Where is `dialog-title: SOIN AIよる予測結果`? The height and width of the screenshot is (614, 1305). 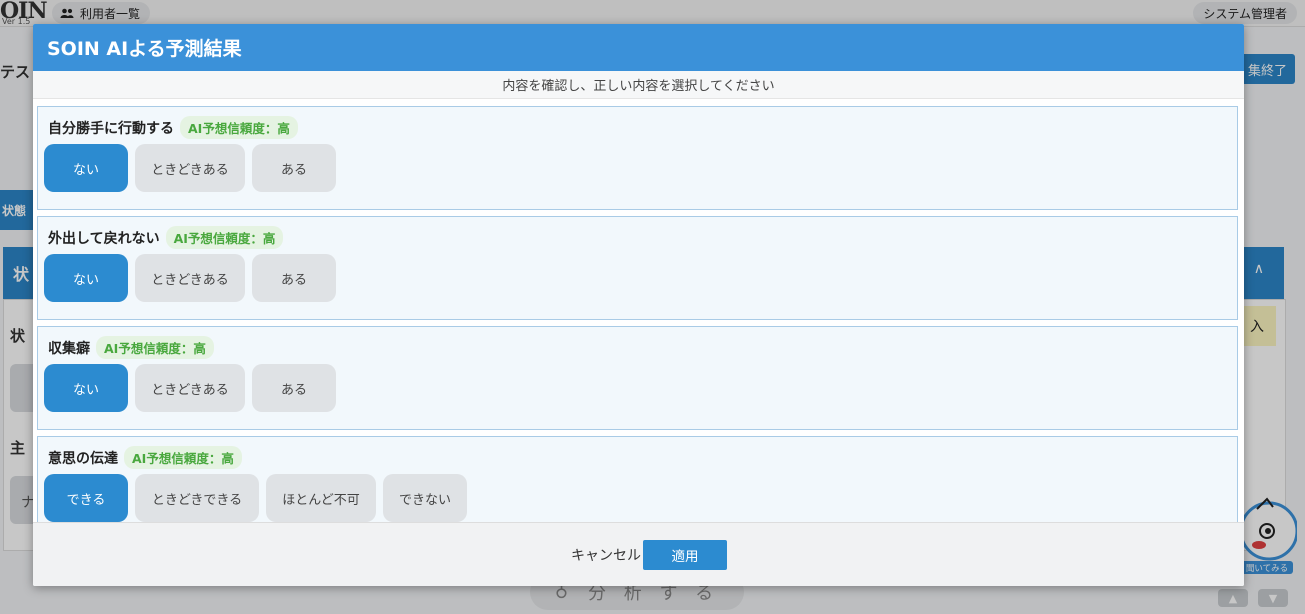 dialog-title: SOIN AIよる予測結果 is located at coordinates (638, 47).